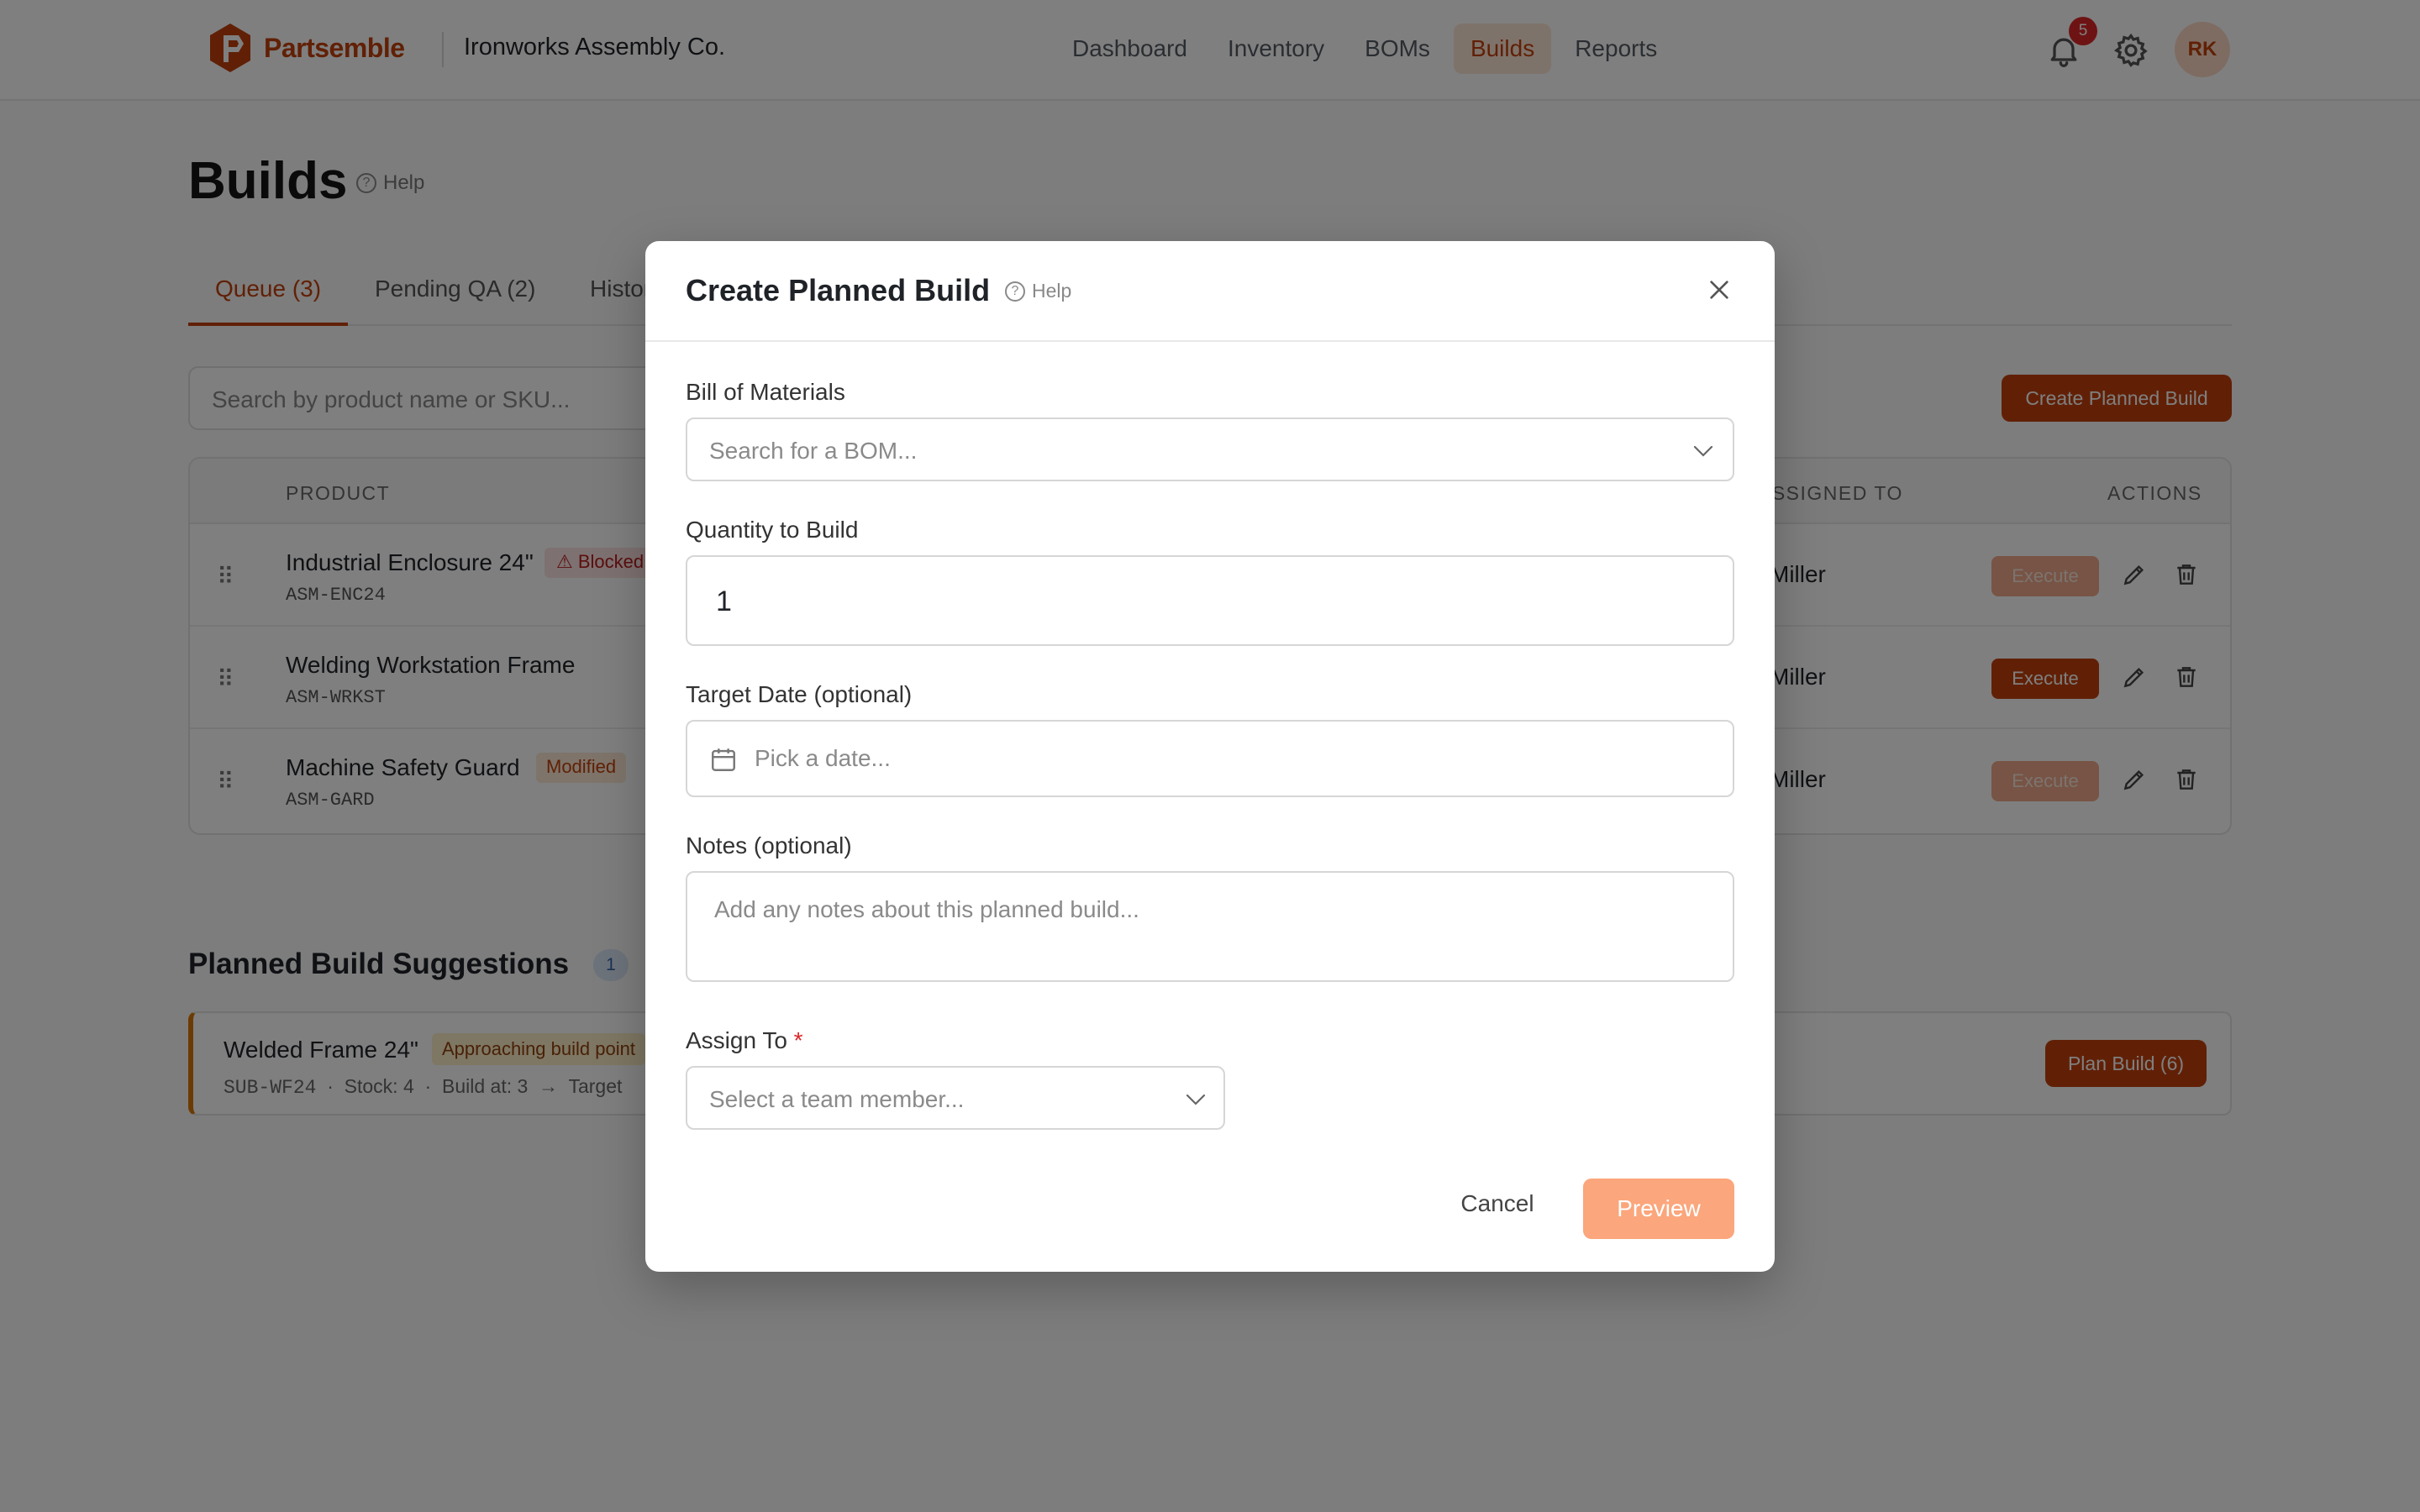 The width and height of the screenshot is (2420, 1512). What do you see at coordinates (1210, 291) in the screenshot?
I see `dialog-header: Create Planned Build ? Help` at bounding box center [1210, 291].